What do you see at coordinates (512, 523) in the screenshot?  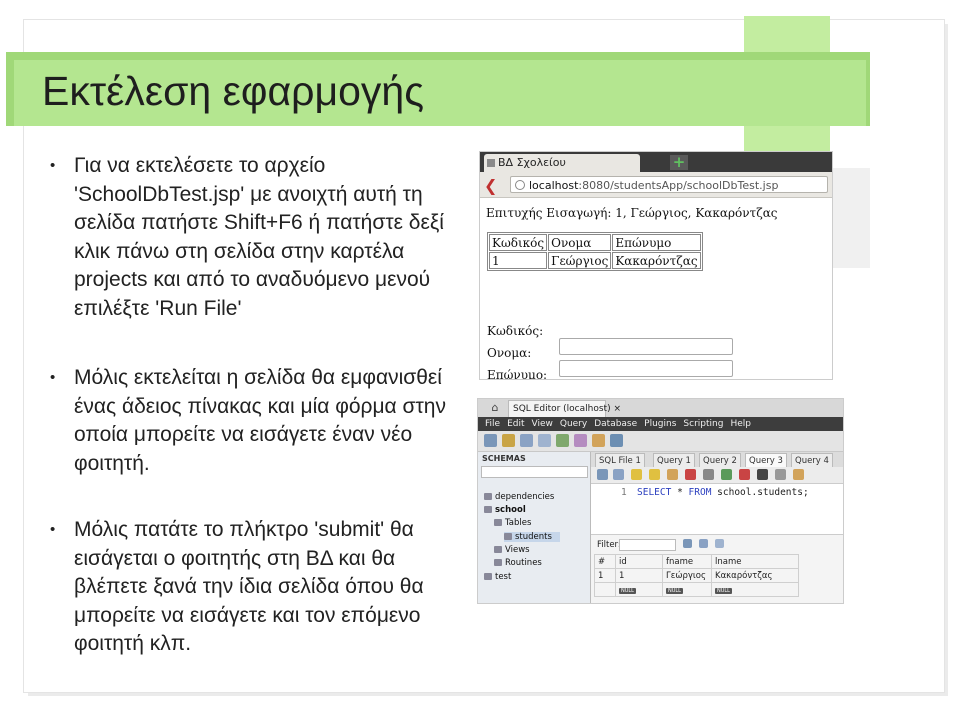 I see `tree-item-tables: Tables` at bounding box center [512, 523].